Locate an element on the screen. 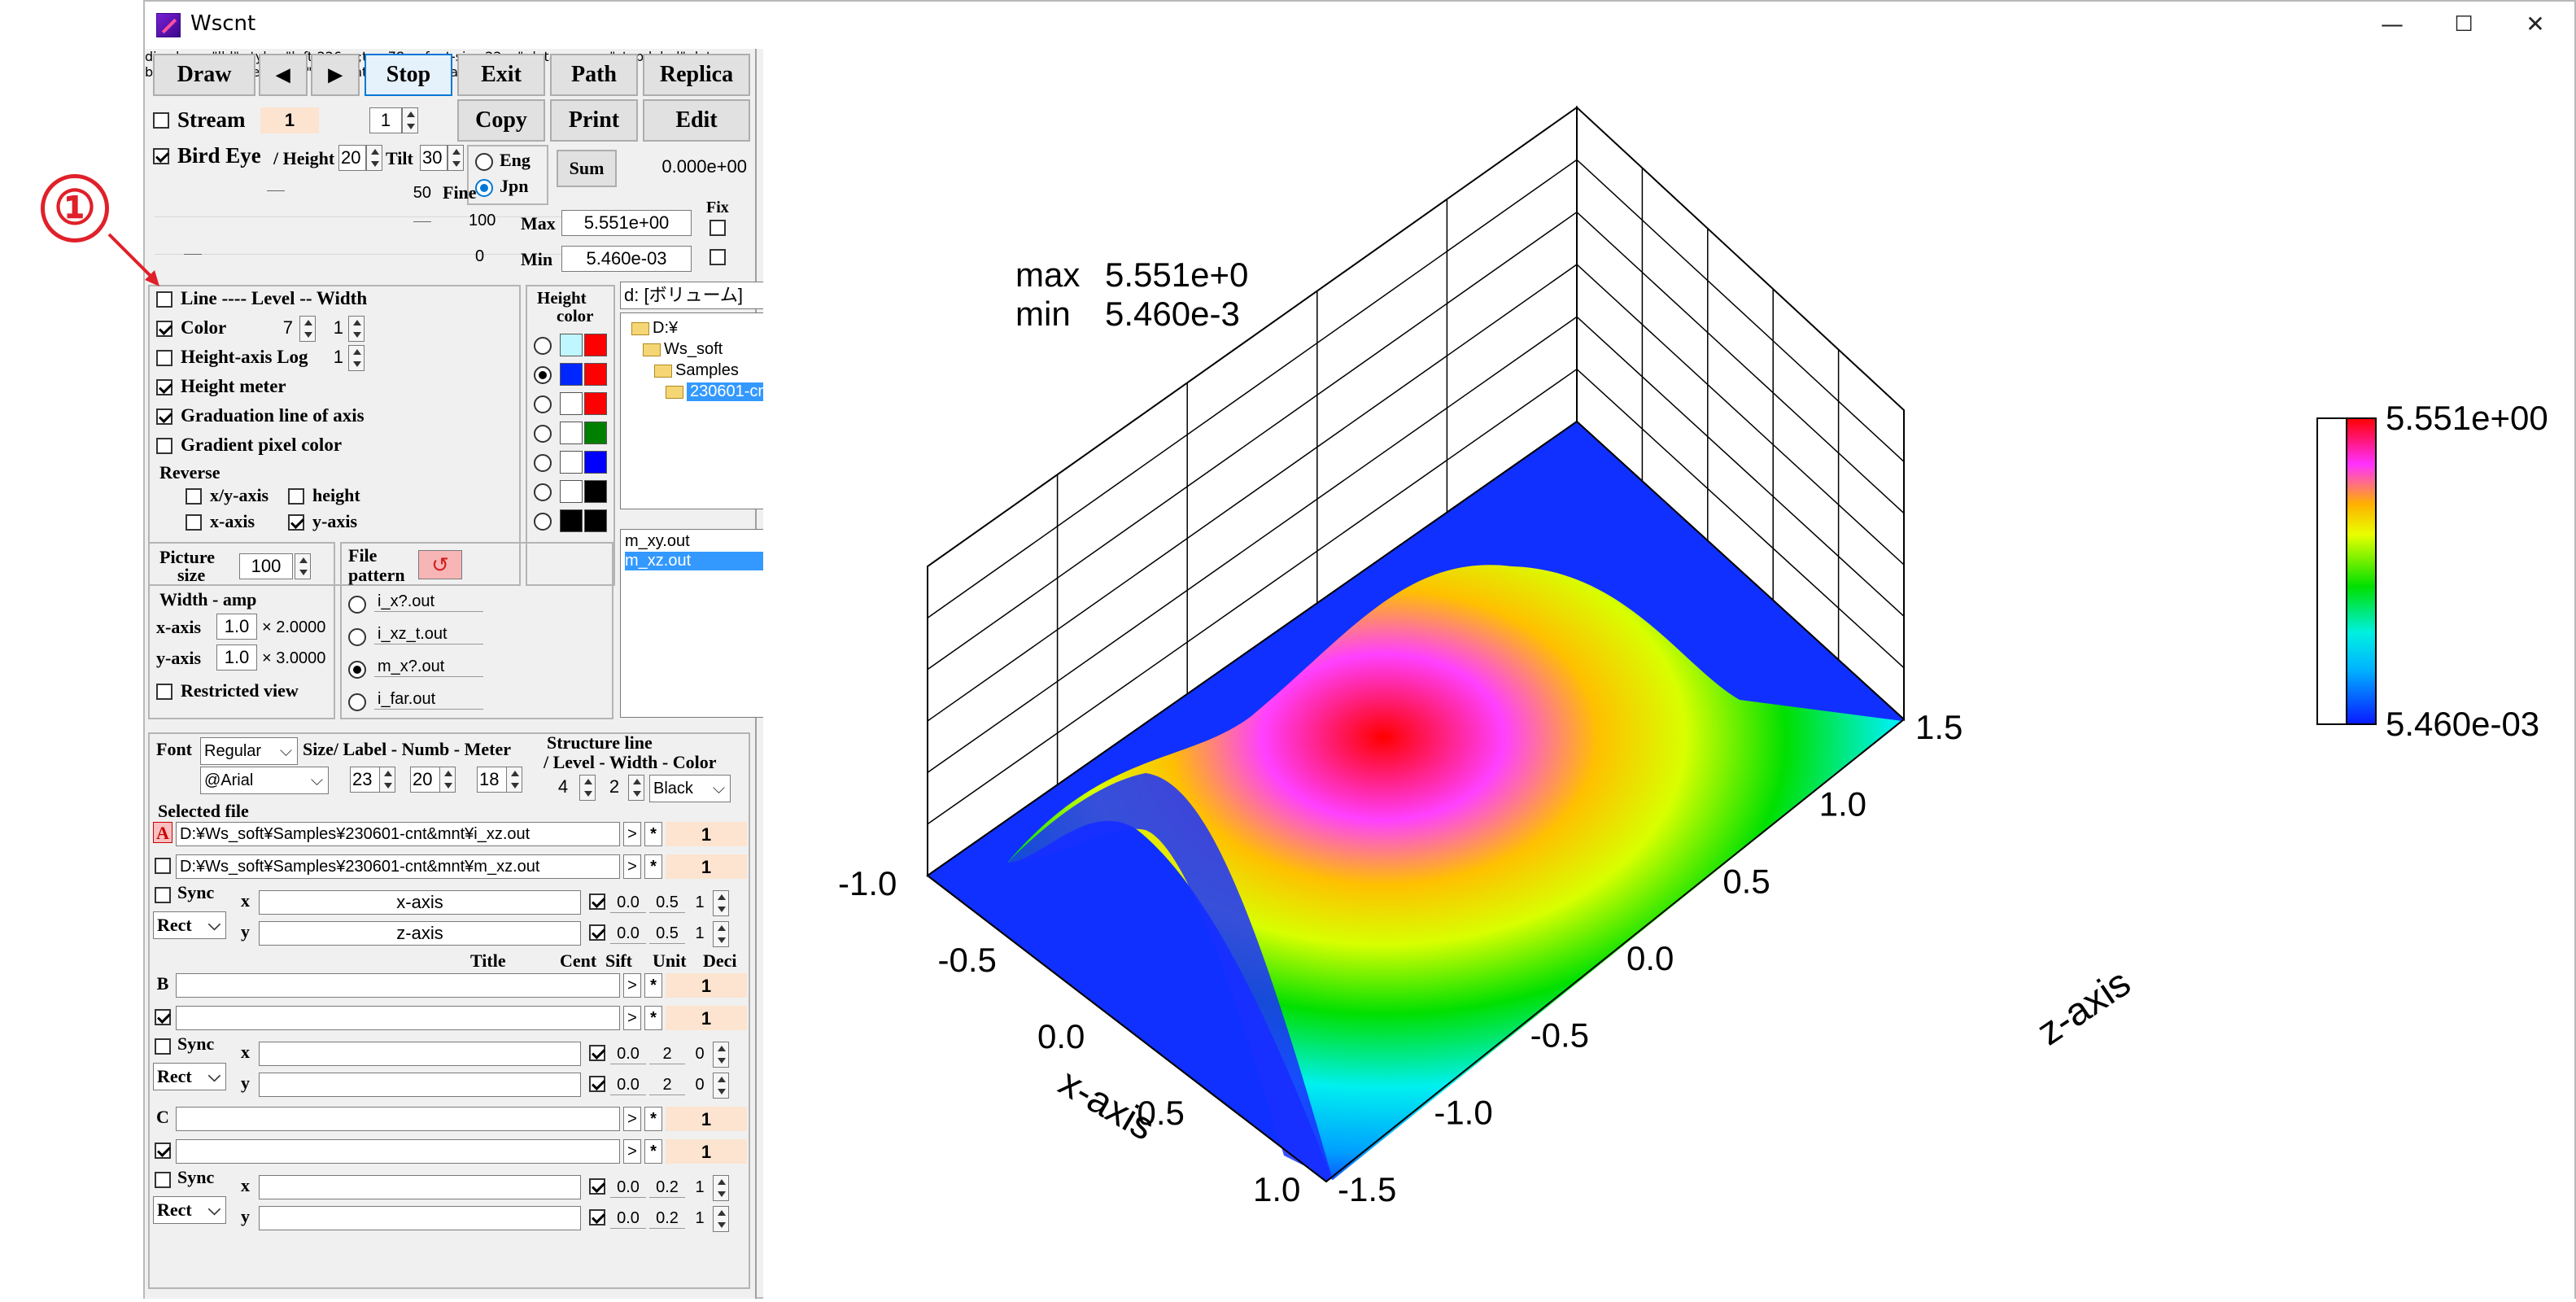  structure-width-input: 2 is located at coordinates (614, 788).